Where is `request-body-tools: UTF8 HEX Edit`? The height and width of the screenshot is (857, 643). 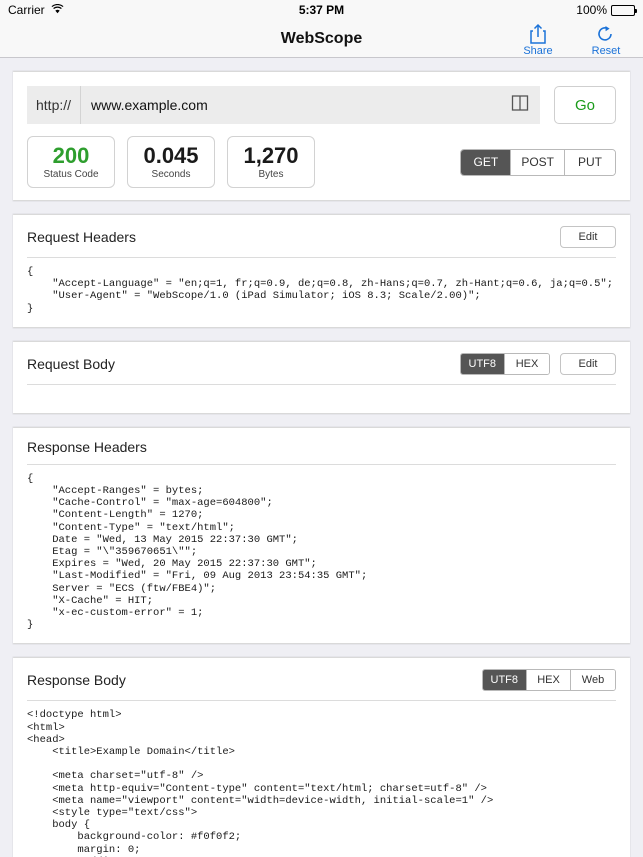 request-body-tools: UTF8 HEX Edit is located at coordinates (537, 363).